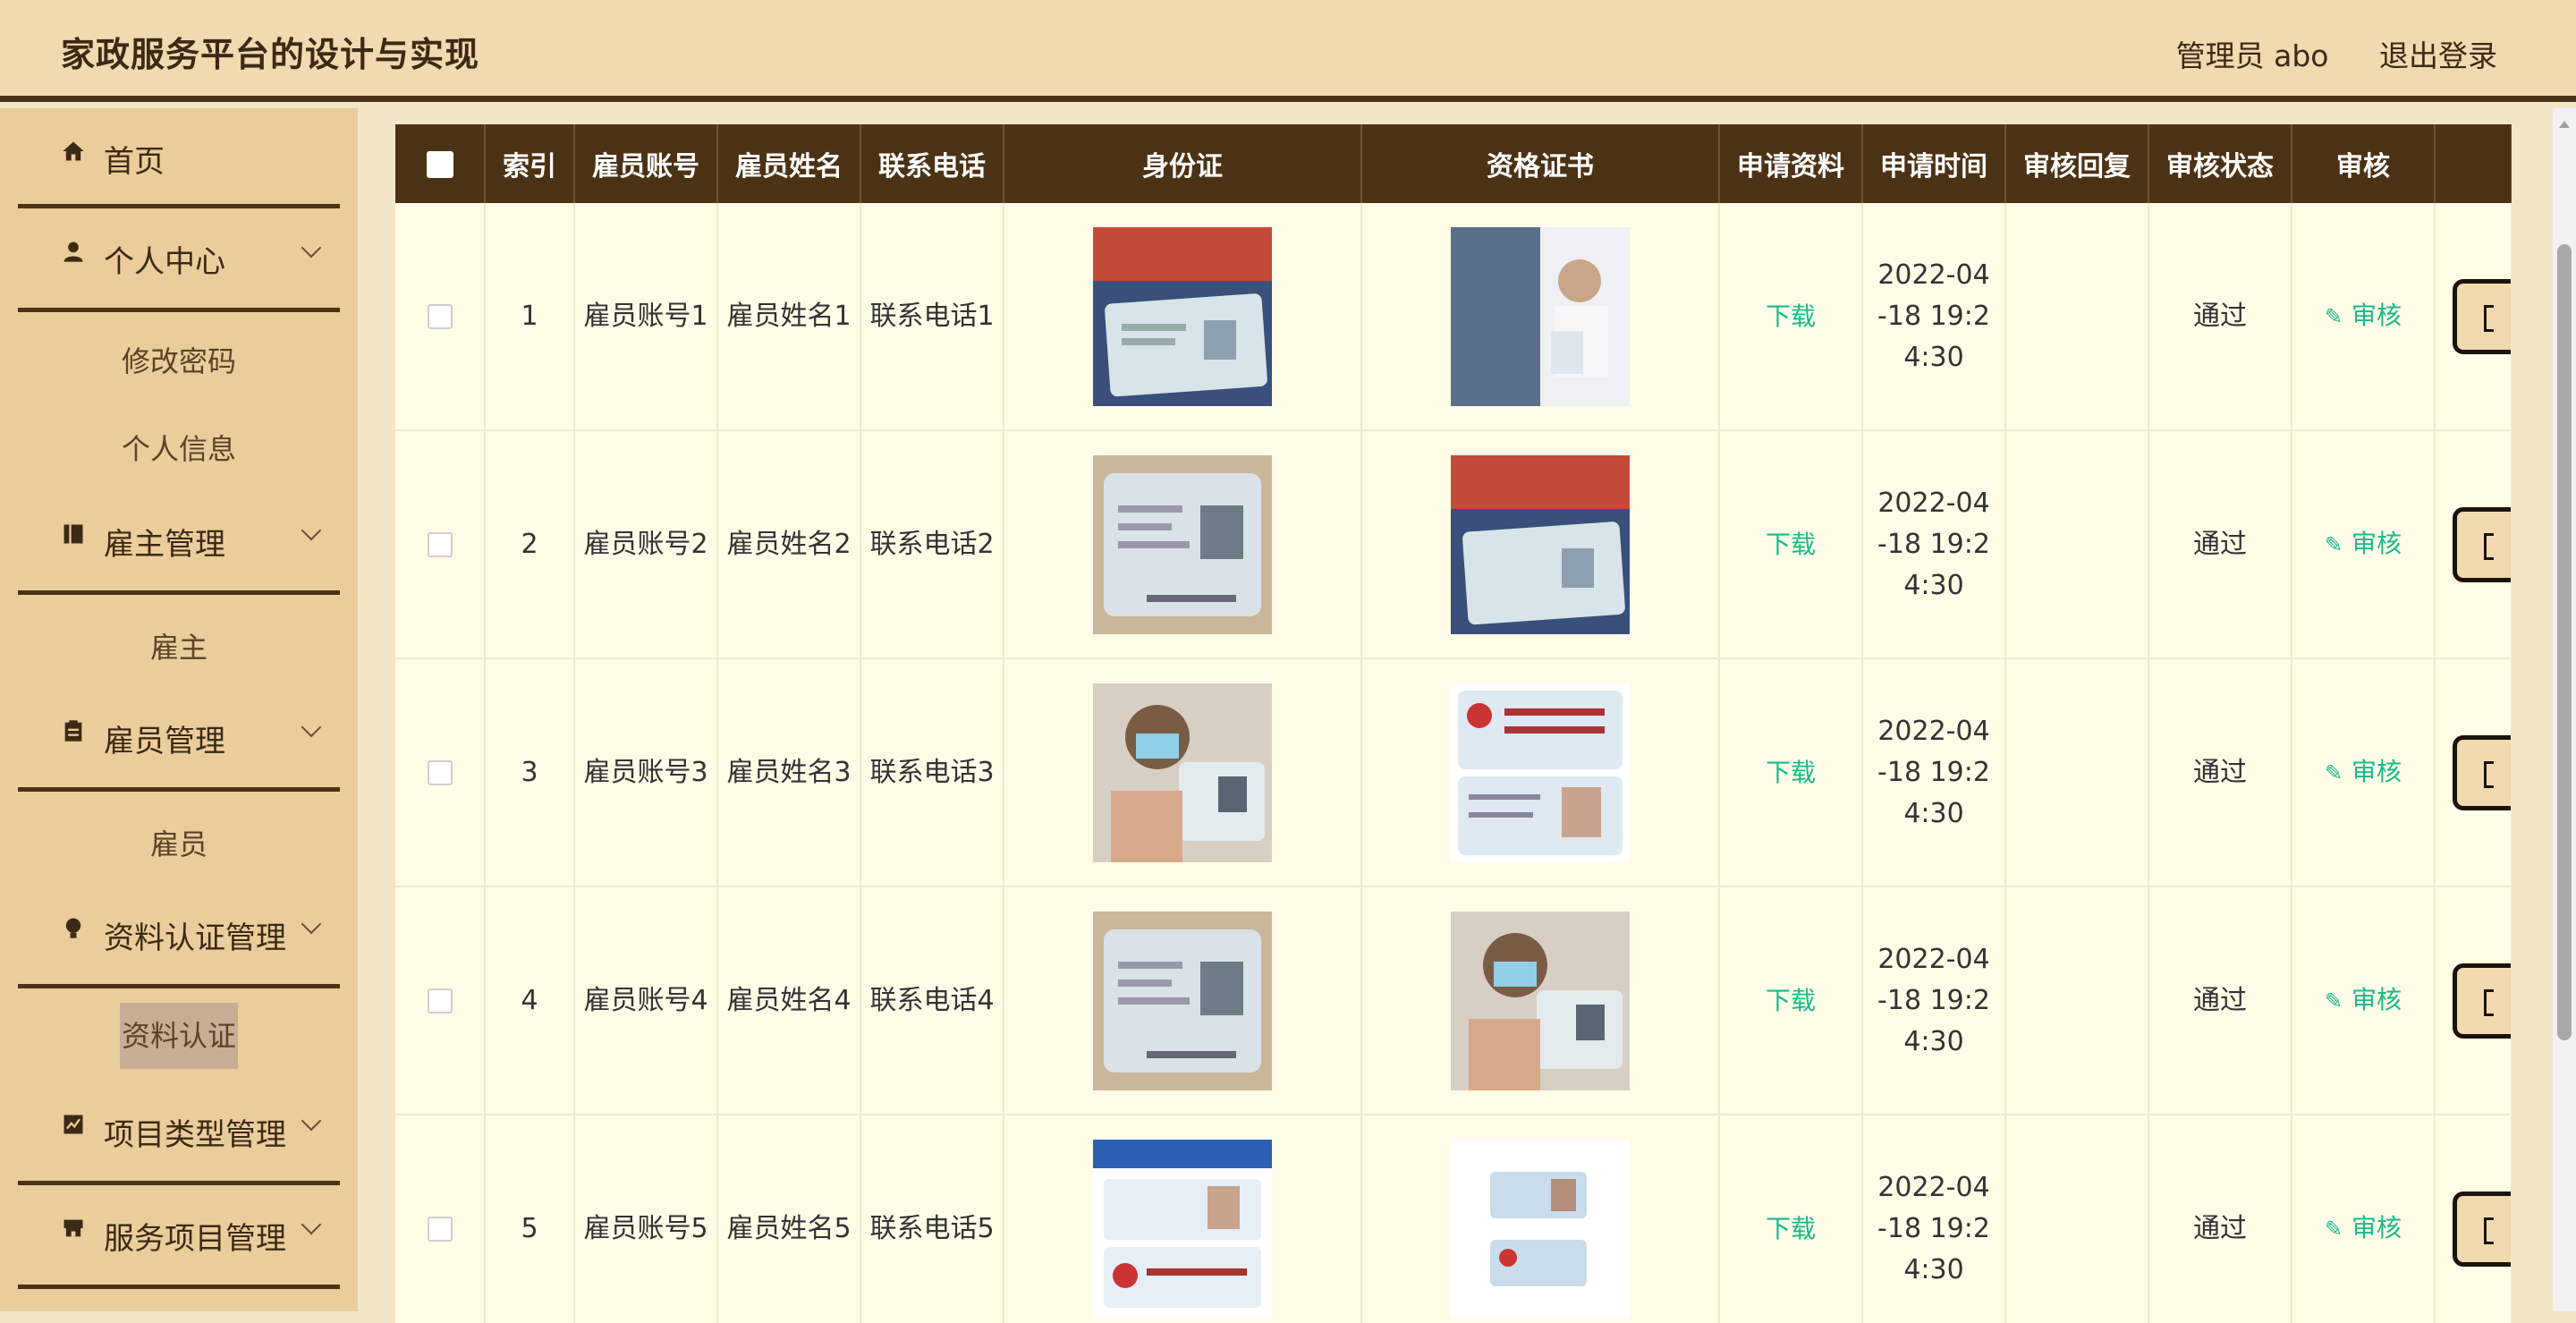 Image resolution: width=2576 pixels, height=1323 pixels. I want to click on sidebar-subitem-employer: 雇主, so click(179, 645).